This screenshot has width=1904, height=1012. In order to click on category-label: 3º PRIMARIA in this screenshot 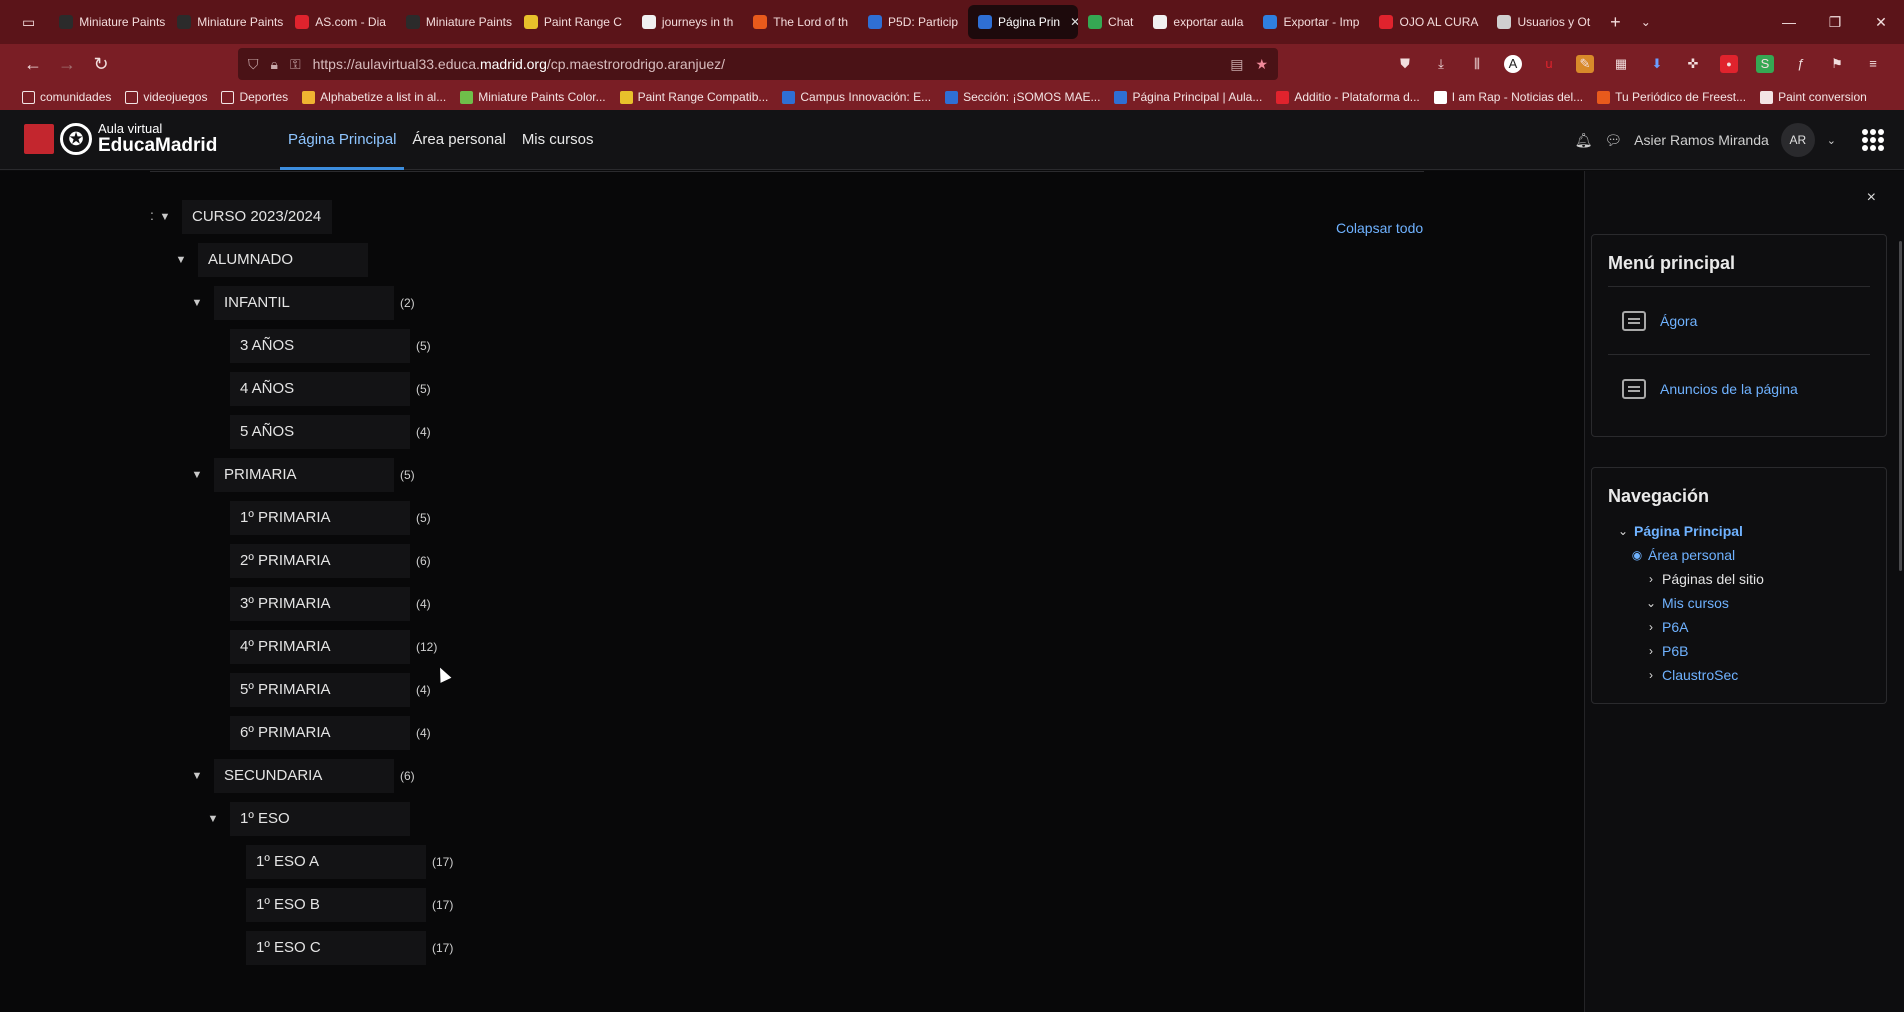, I will do `click(320, 604)`.